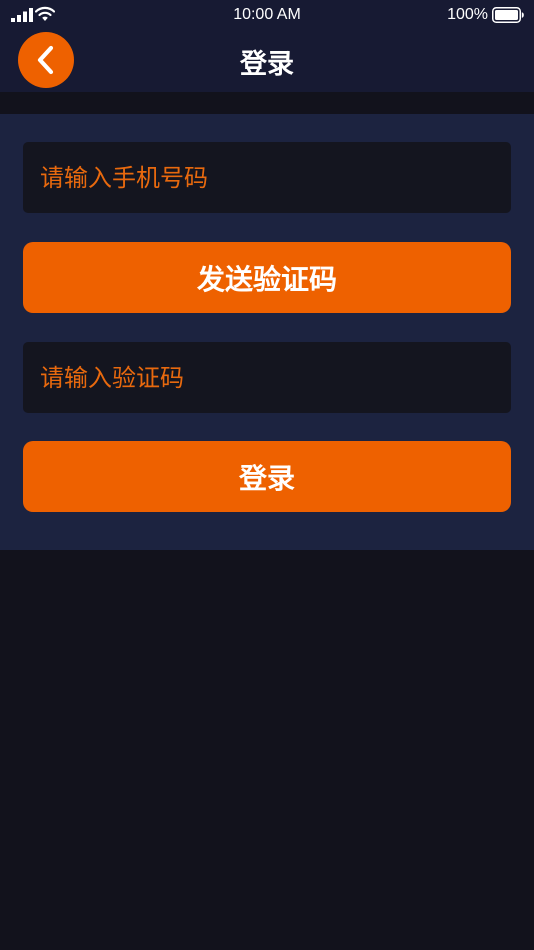 Image resolution: width=534 pixels, height=950 pixels. What do you see at coordinates (275, 177) in the screenshot?
I see `phone-input` at bounding box center [275, 177].